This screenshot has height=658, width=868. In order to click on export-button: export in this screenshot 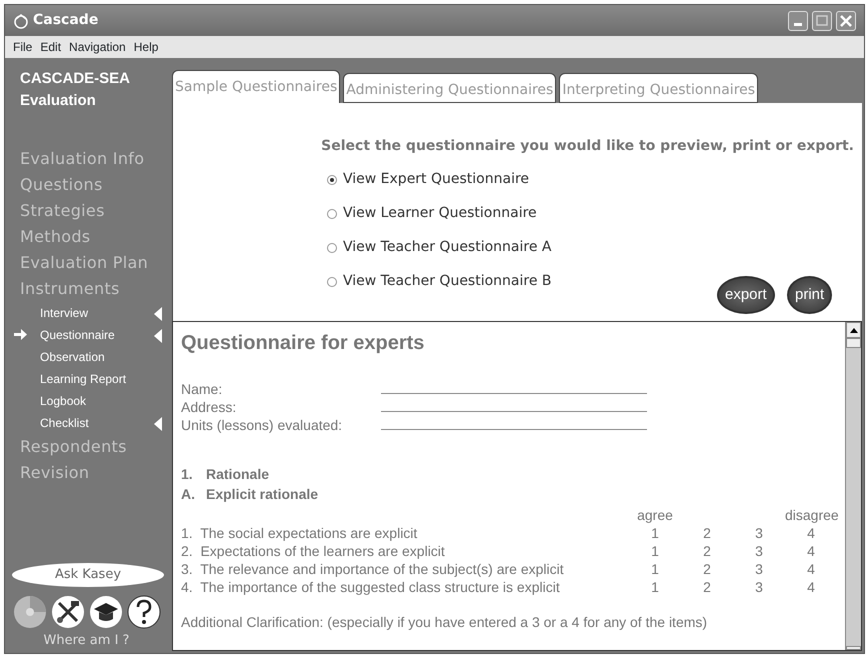, I will do `click(746, 295)`.